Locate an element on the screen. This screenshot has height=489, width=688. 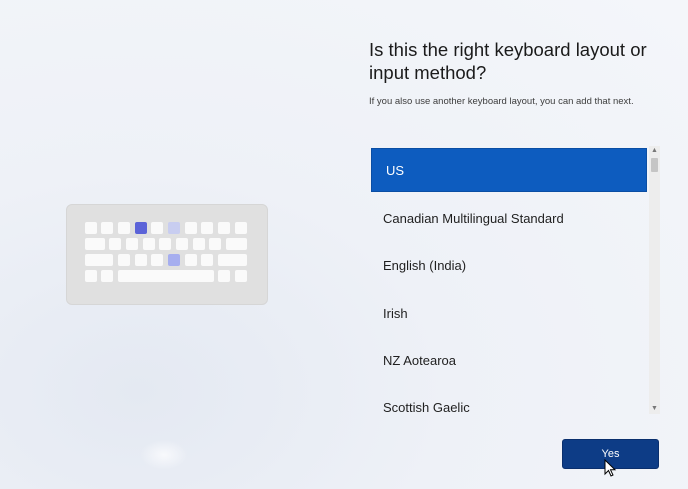
layout-item-irish: Irish is located at coordinates (508, 313).